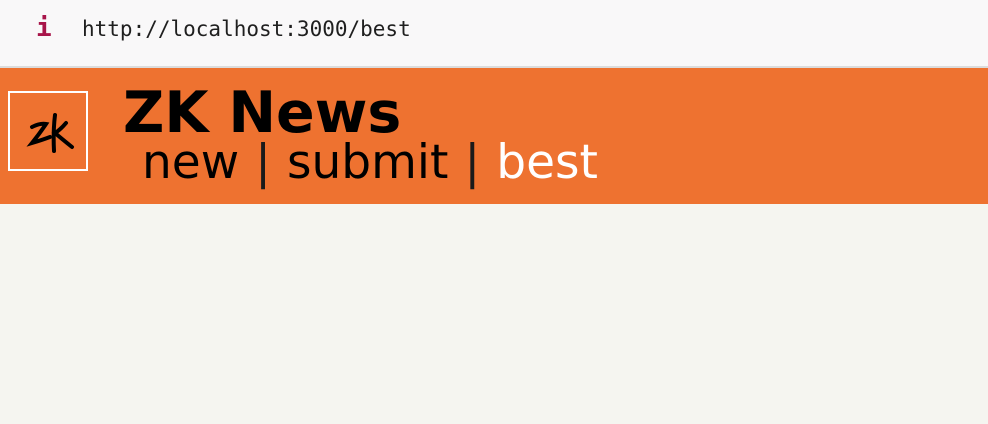 The image size is (988, 424). I want to click on nav-link-best: best, so click(547, 162).